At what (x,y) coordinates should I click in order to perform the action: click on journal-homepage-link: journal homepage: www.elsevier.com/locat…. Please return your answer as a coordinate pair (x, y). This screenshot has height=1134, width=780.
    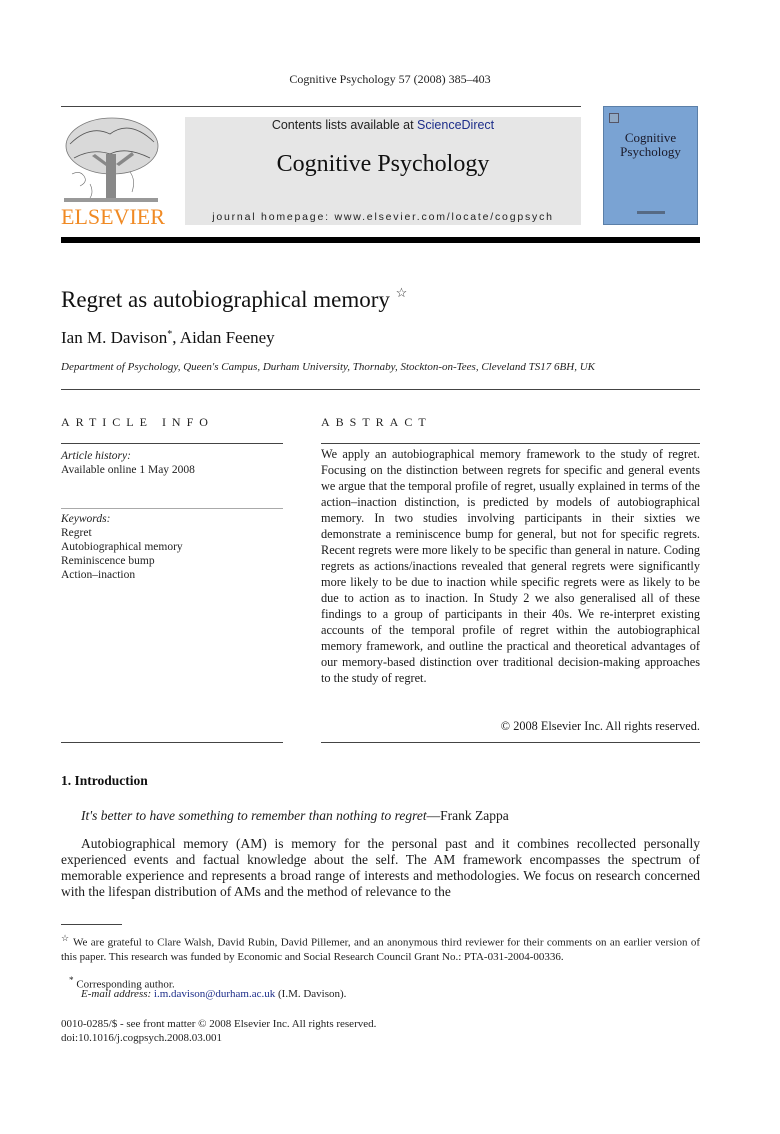
    Looking at the image, I should click on (383, 217).